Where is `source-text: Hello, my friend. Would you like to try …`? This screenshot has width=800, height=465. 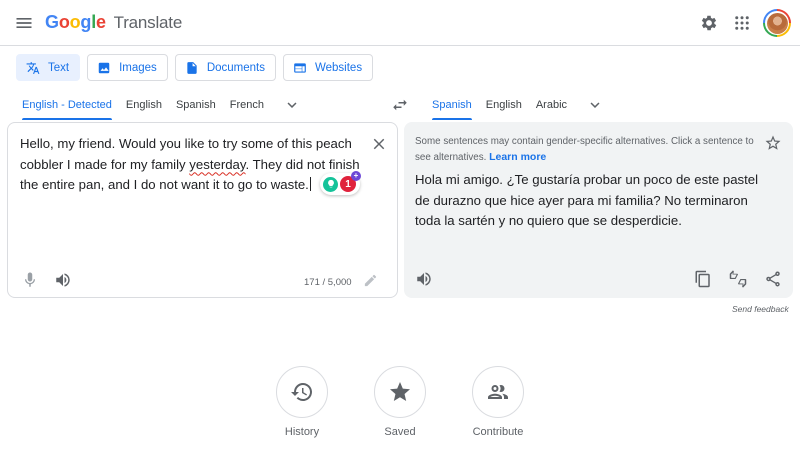
source-text: Hello, my friend. Would you like to try … is located at coordinates (192, 165).